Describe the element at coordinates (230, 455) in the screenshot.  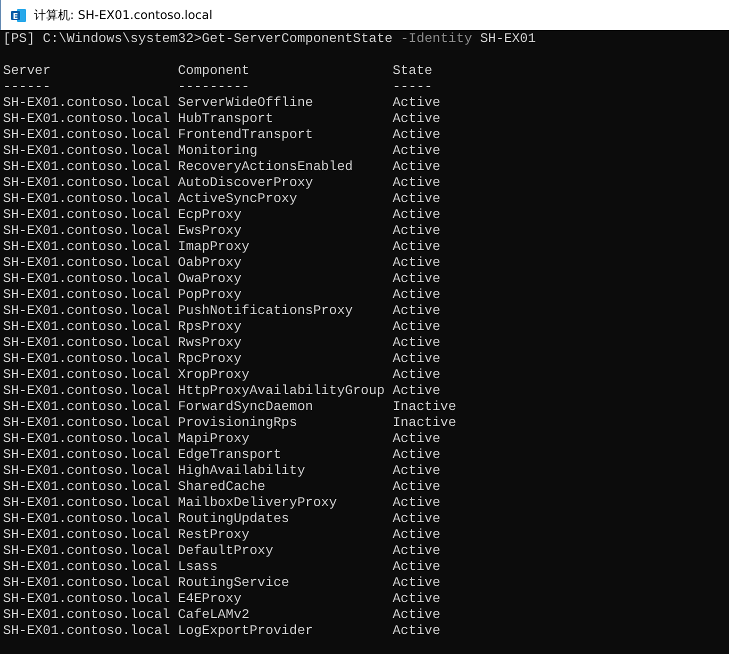
I see `table-cell-text: EdgeTransport` at that location.